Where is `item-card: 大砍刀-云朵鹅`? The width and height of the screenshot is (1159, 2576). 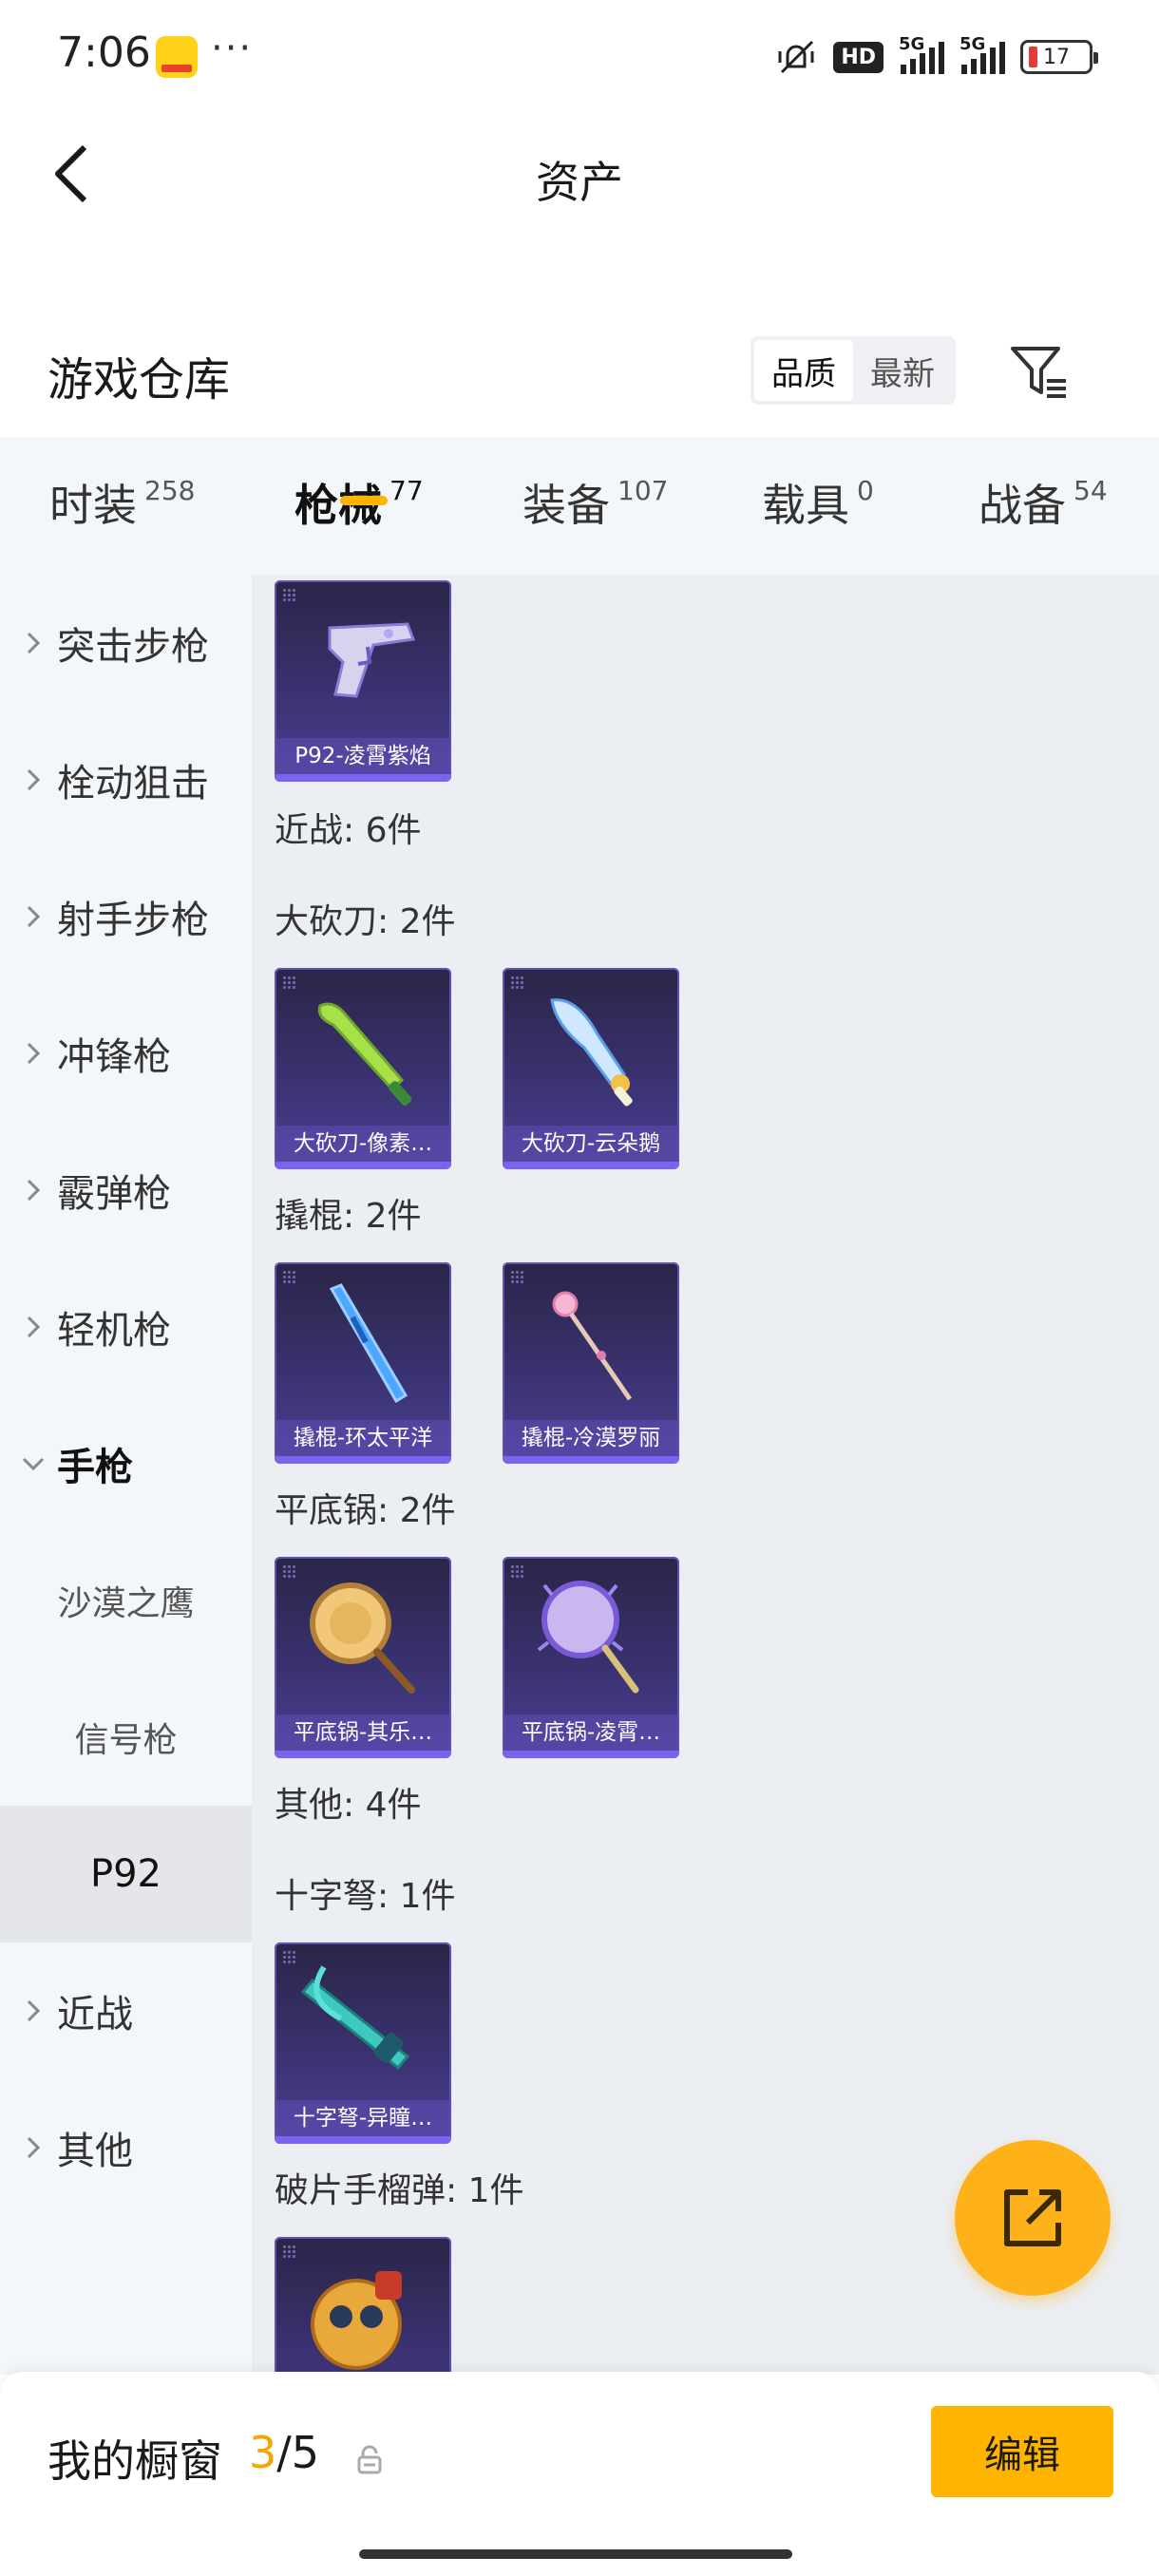
item-card: 大砍刀-云朵鹅 is located at coordinates (591, 1068).